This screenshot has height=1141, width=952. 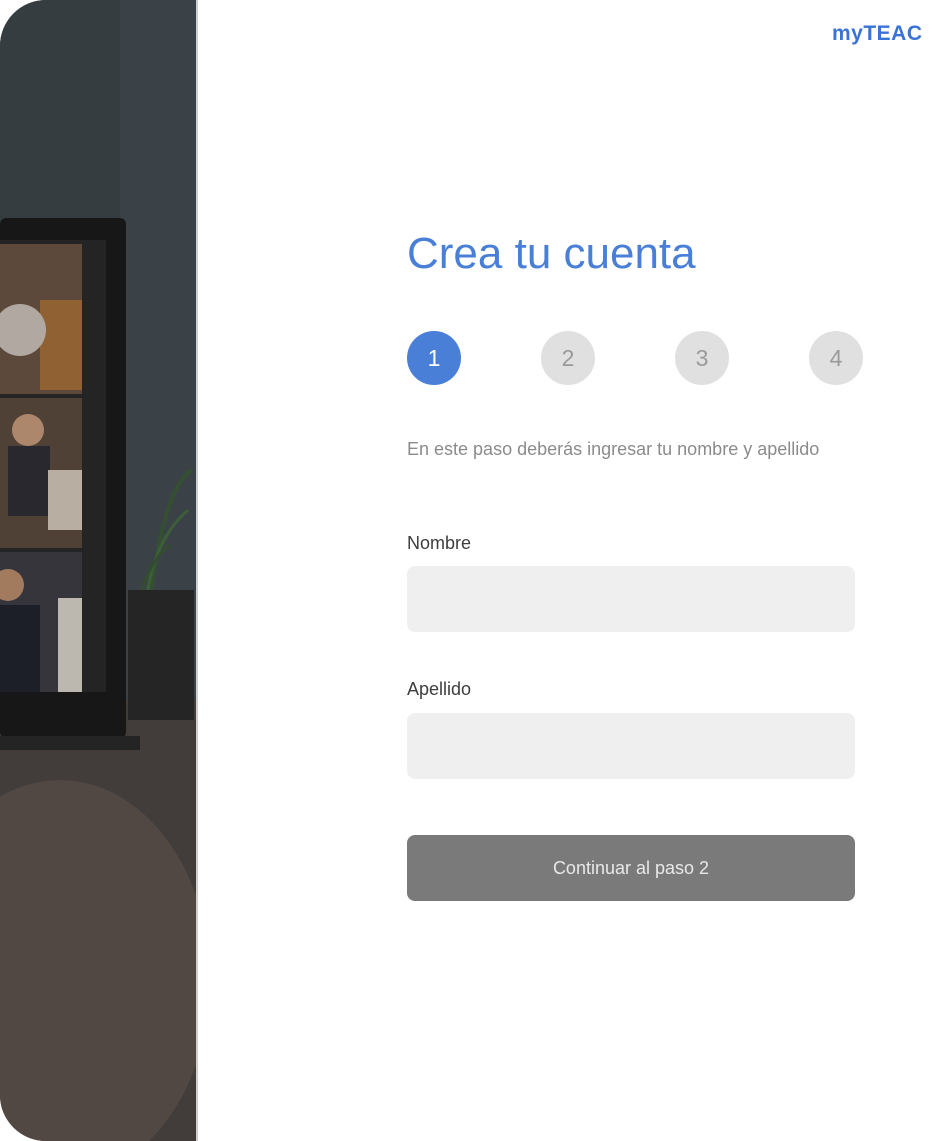 What do you see at coordinates (439, 543) in the screenshot?
I see `first-name-label: Nombre` at bounding box center [439, 543].